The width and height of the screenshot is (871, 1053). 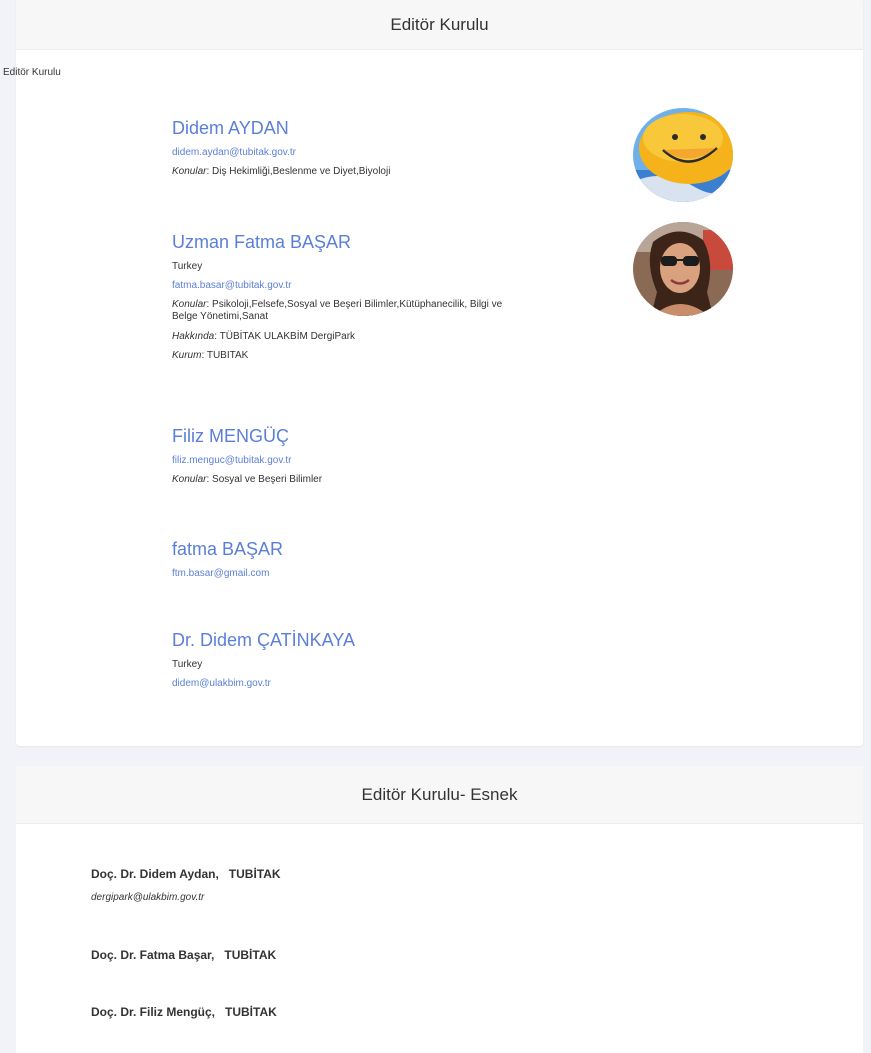 I want to click on member-about: Hakkında: TÜBİTAK ULAKBİM DergiPark, so click(x=264, y=336).